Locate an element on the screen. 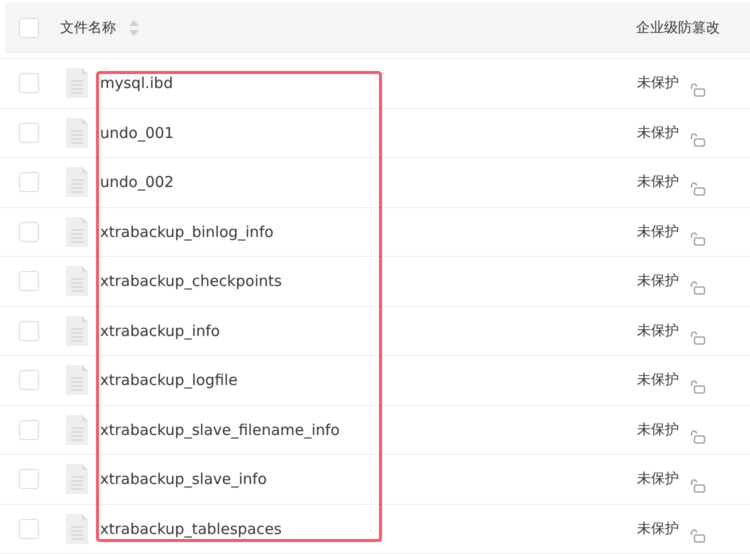 This screenshot has height=554, width=750. file-name: xtrabackup_slave_filename_info is located at coordinates (220, 429).